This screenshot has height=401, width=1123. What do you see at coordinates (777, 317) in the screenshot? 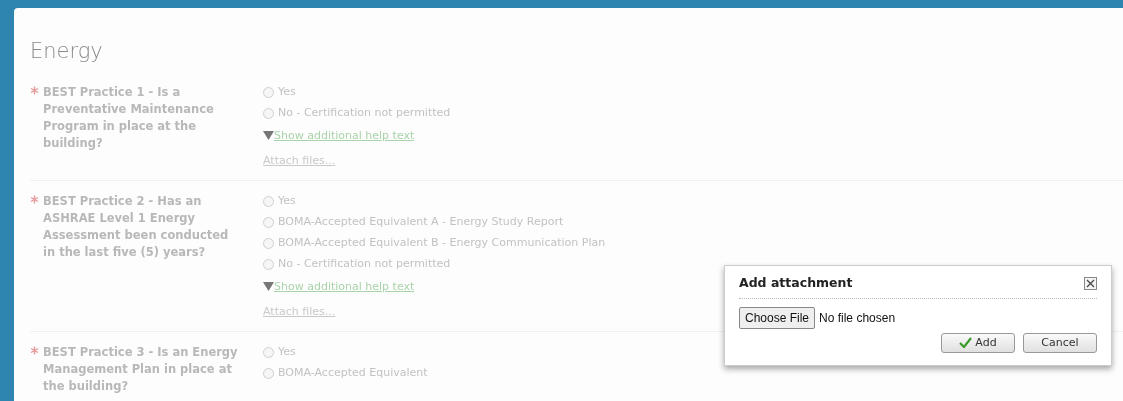
I see `choose-file-button: Choose File` at bounding box center [777, 317].